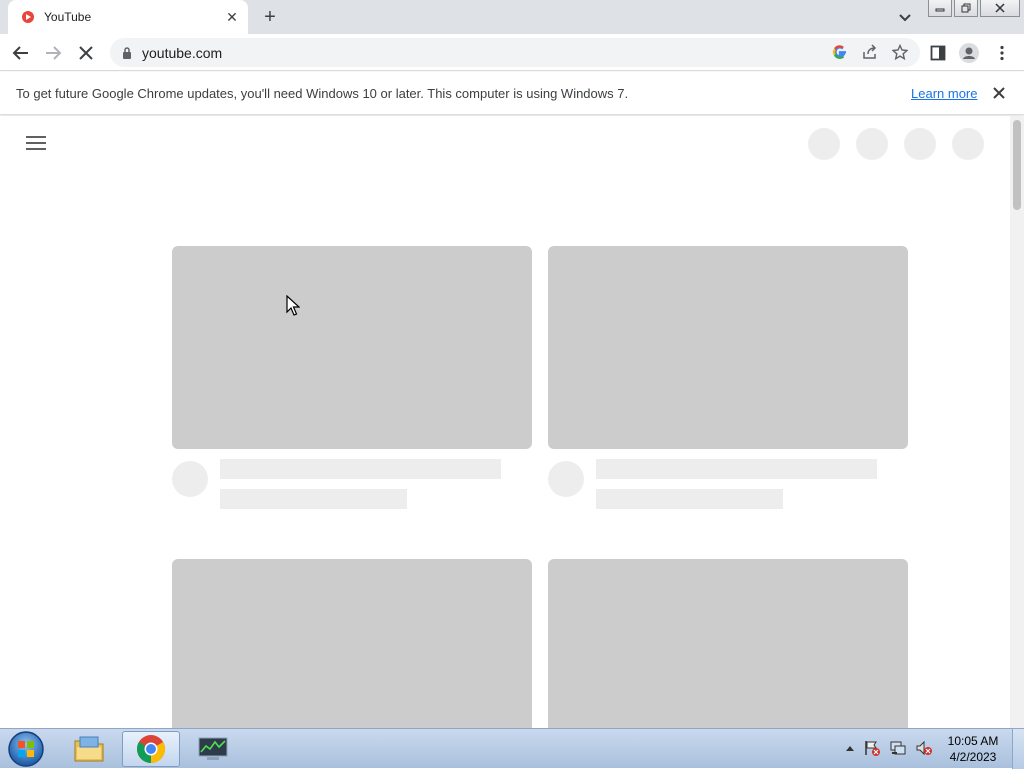 Image resolution: width=1024 pixels, height=769 pixels. What do you see at coordinates (850, 748) in the screenshot?
I see `show-hidden-icons-icon` at bounding box center [850, 748].